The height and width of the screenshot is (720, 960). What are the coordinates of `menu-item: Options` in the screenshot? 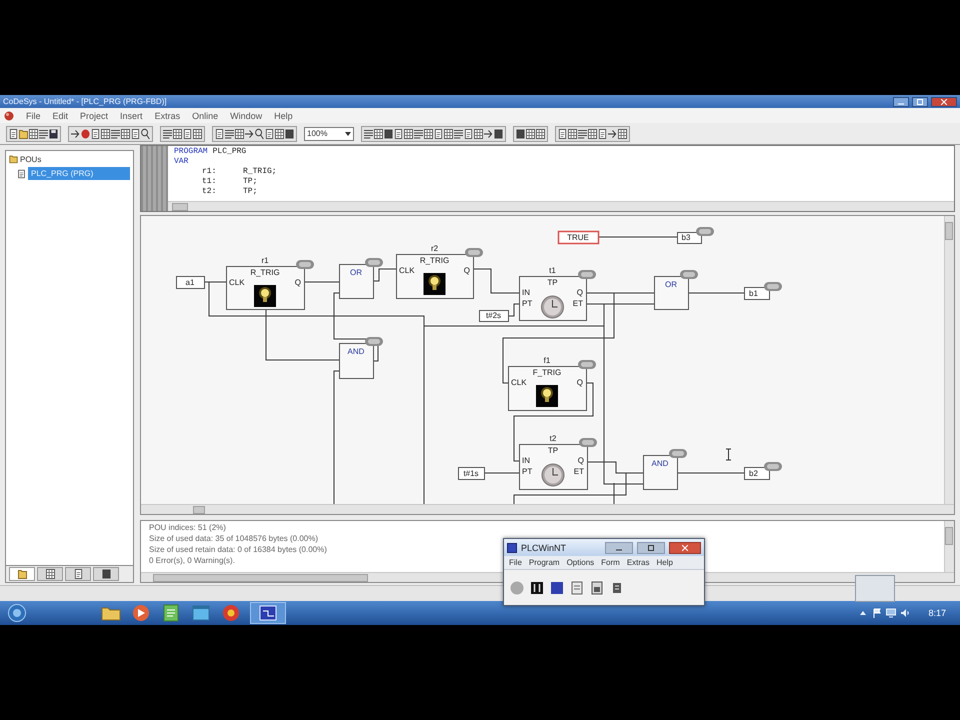 It's located at (580, 562).